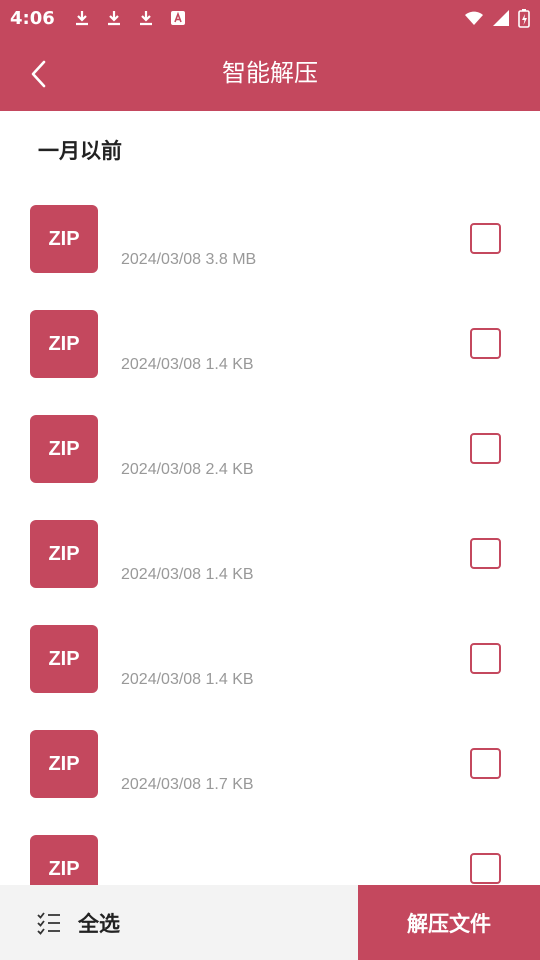  Describe the element at coordinates (32, 18) in the screenshot. I see `status-time: 4:06` at that location.